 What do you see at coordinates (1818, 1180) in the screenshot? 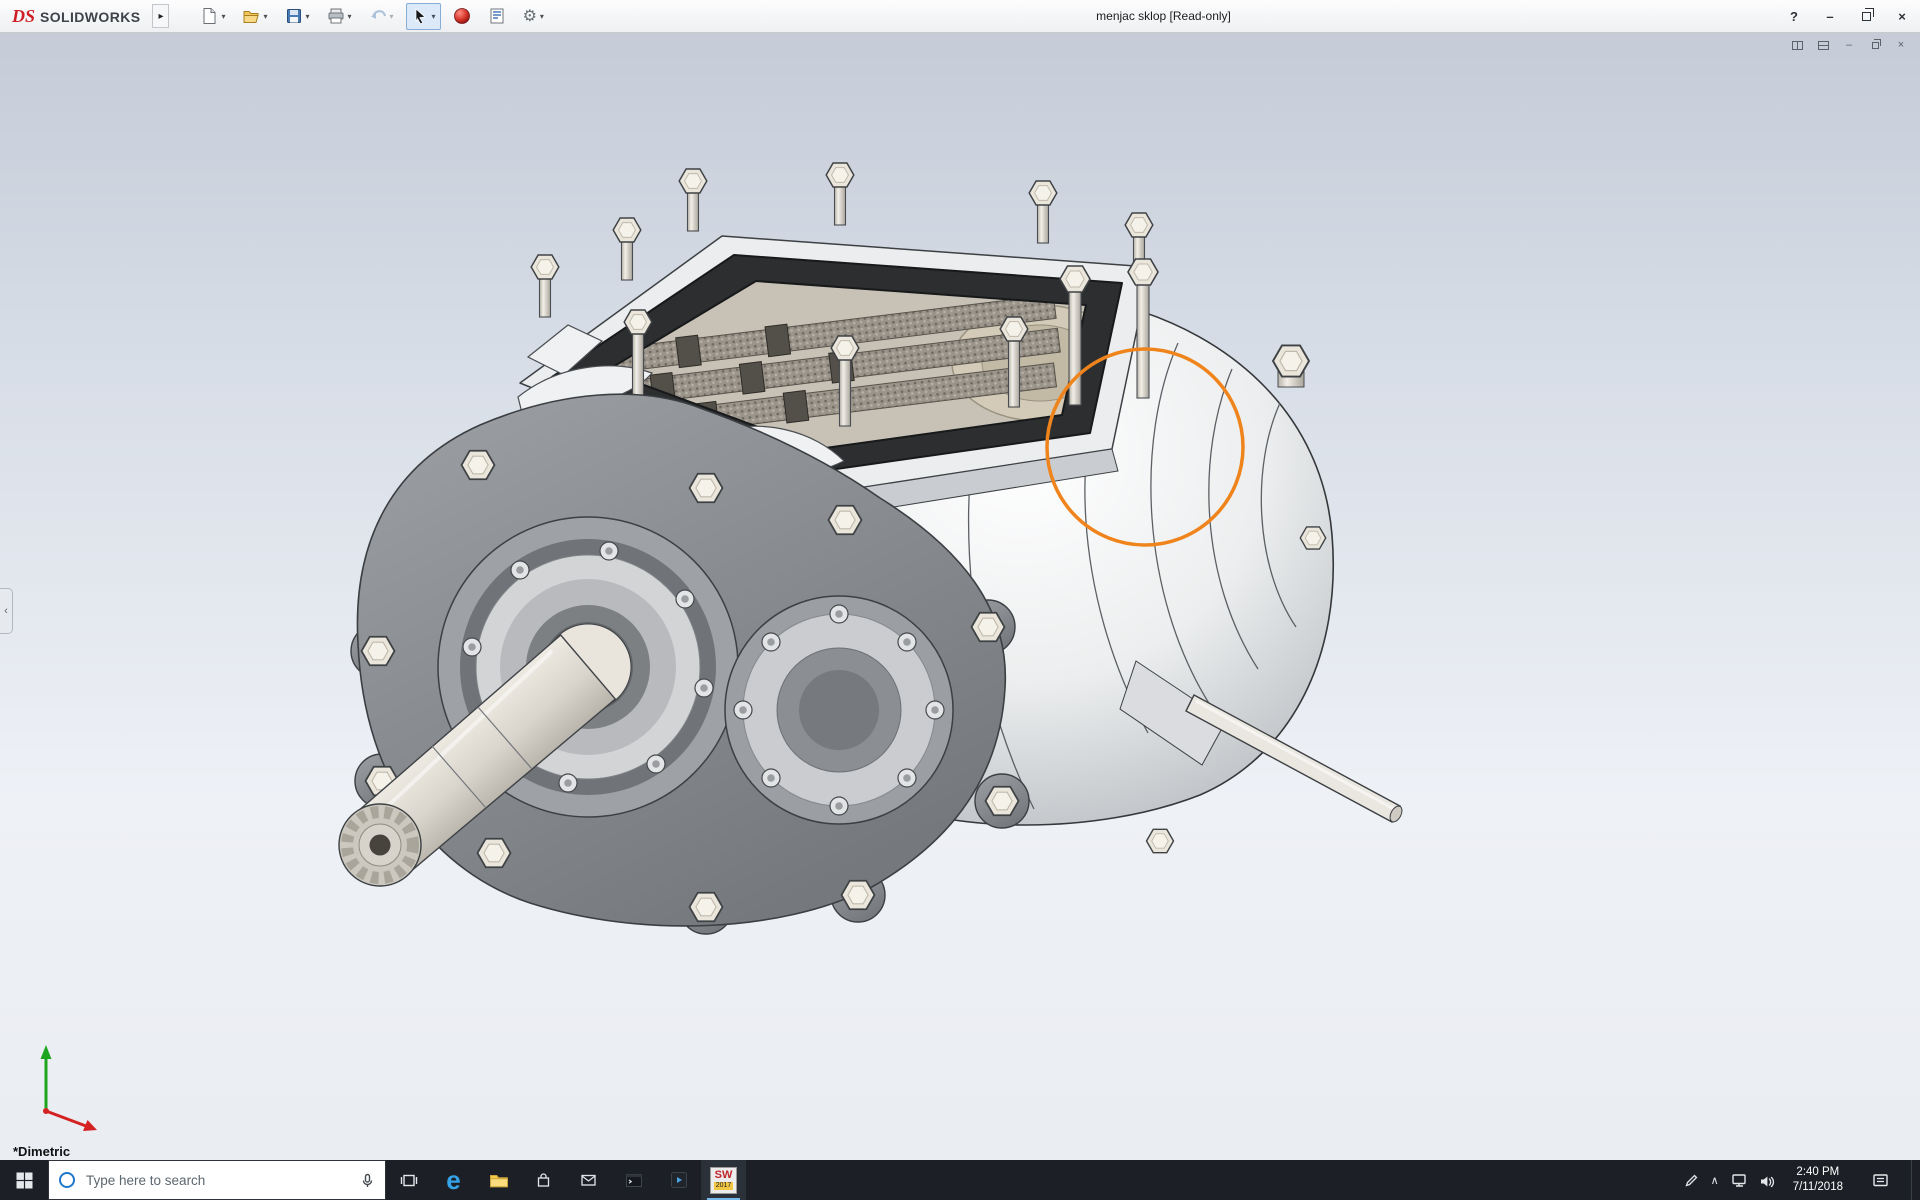
I see `taskbar-clock: 2:40 PM 7/11/2018` at bounding box center [1818, 1180].